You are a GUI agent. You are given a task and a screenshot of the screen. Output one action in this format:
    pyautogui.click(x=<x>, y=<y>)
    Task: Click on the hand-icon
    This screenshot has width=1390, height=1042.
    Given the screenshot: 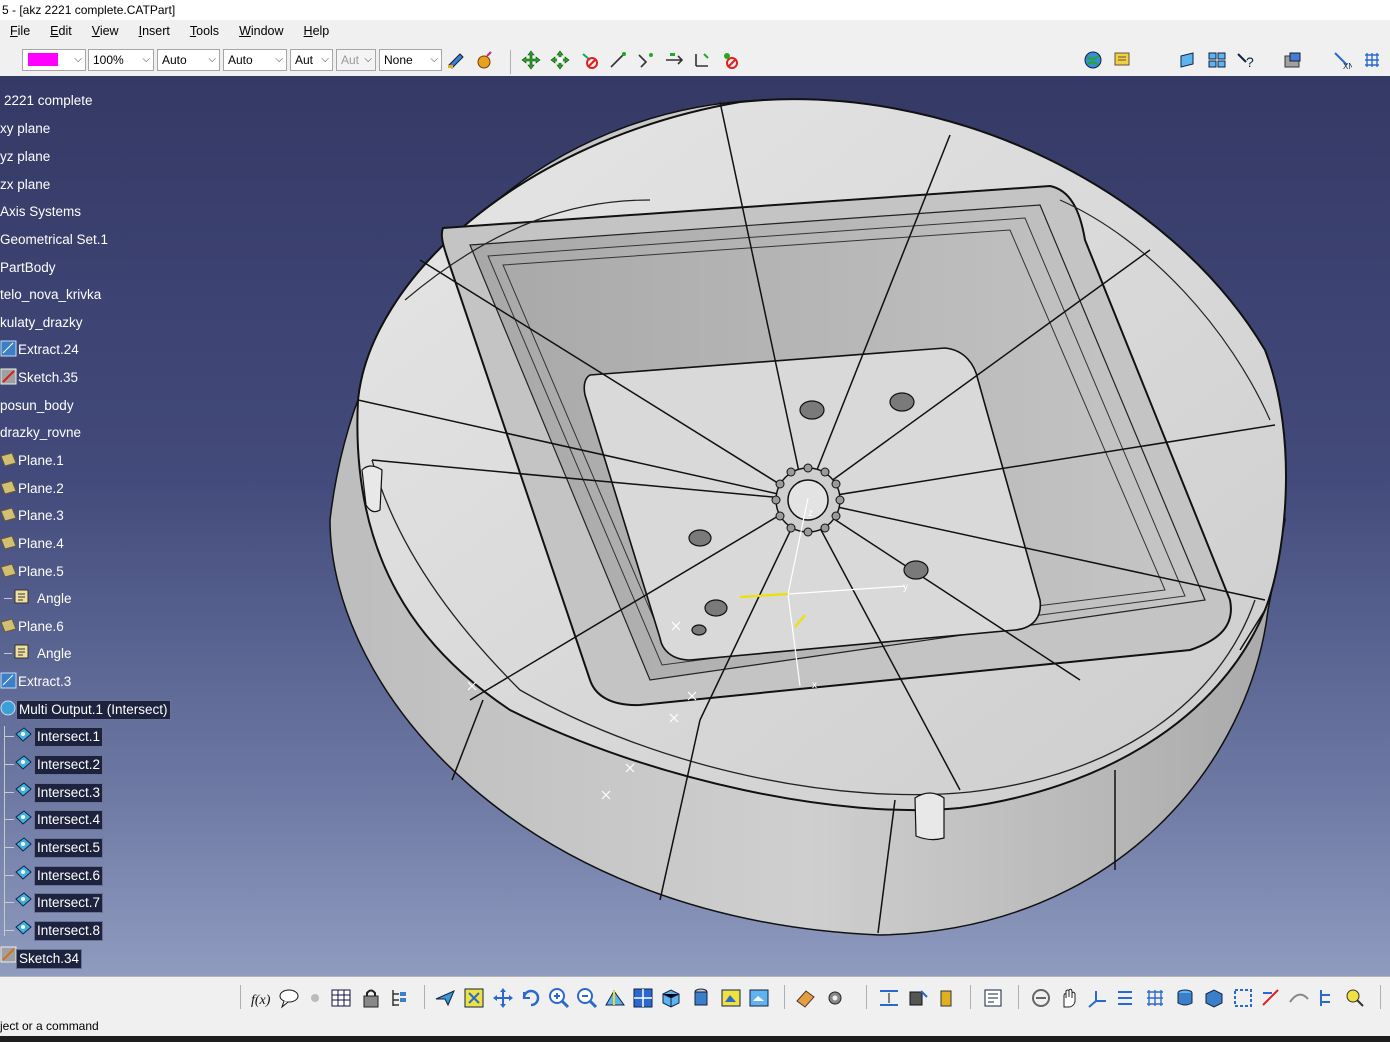 What is the action you would take?
    pyautogui.click(x=1069, y=998)
    